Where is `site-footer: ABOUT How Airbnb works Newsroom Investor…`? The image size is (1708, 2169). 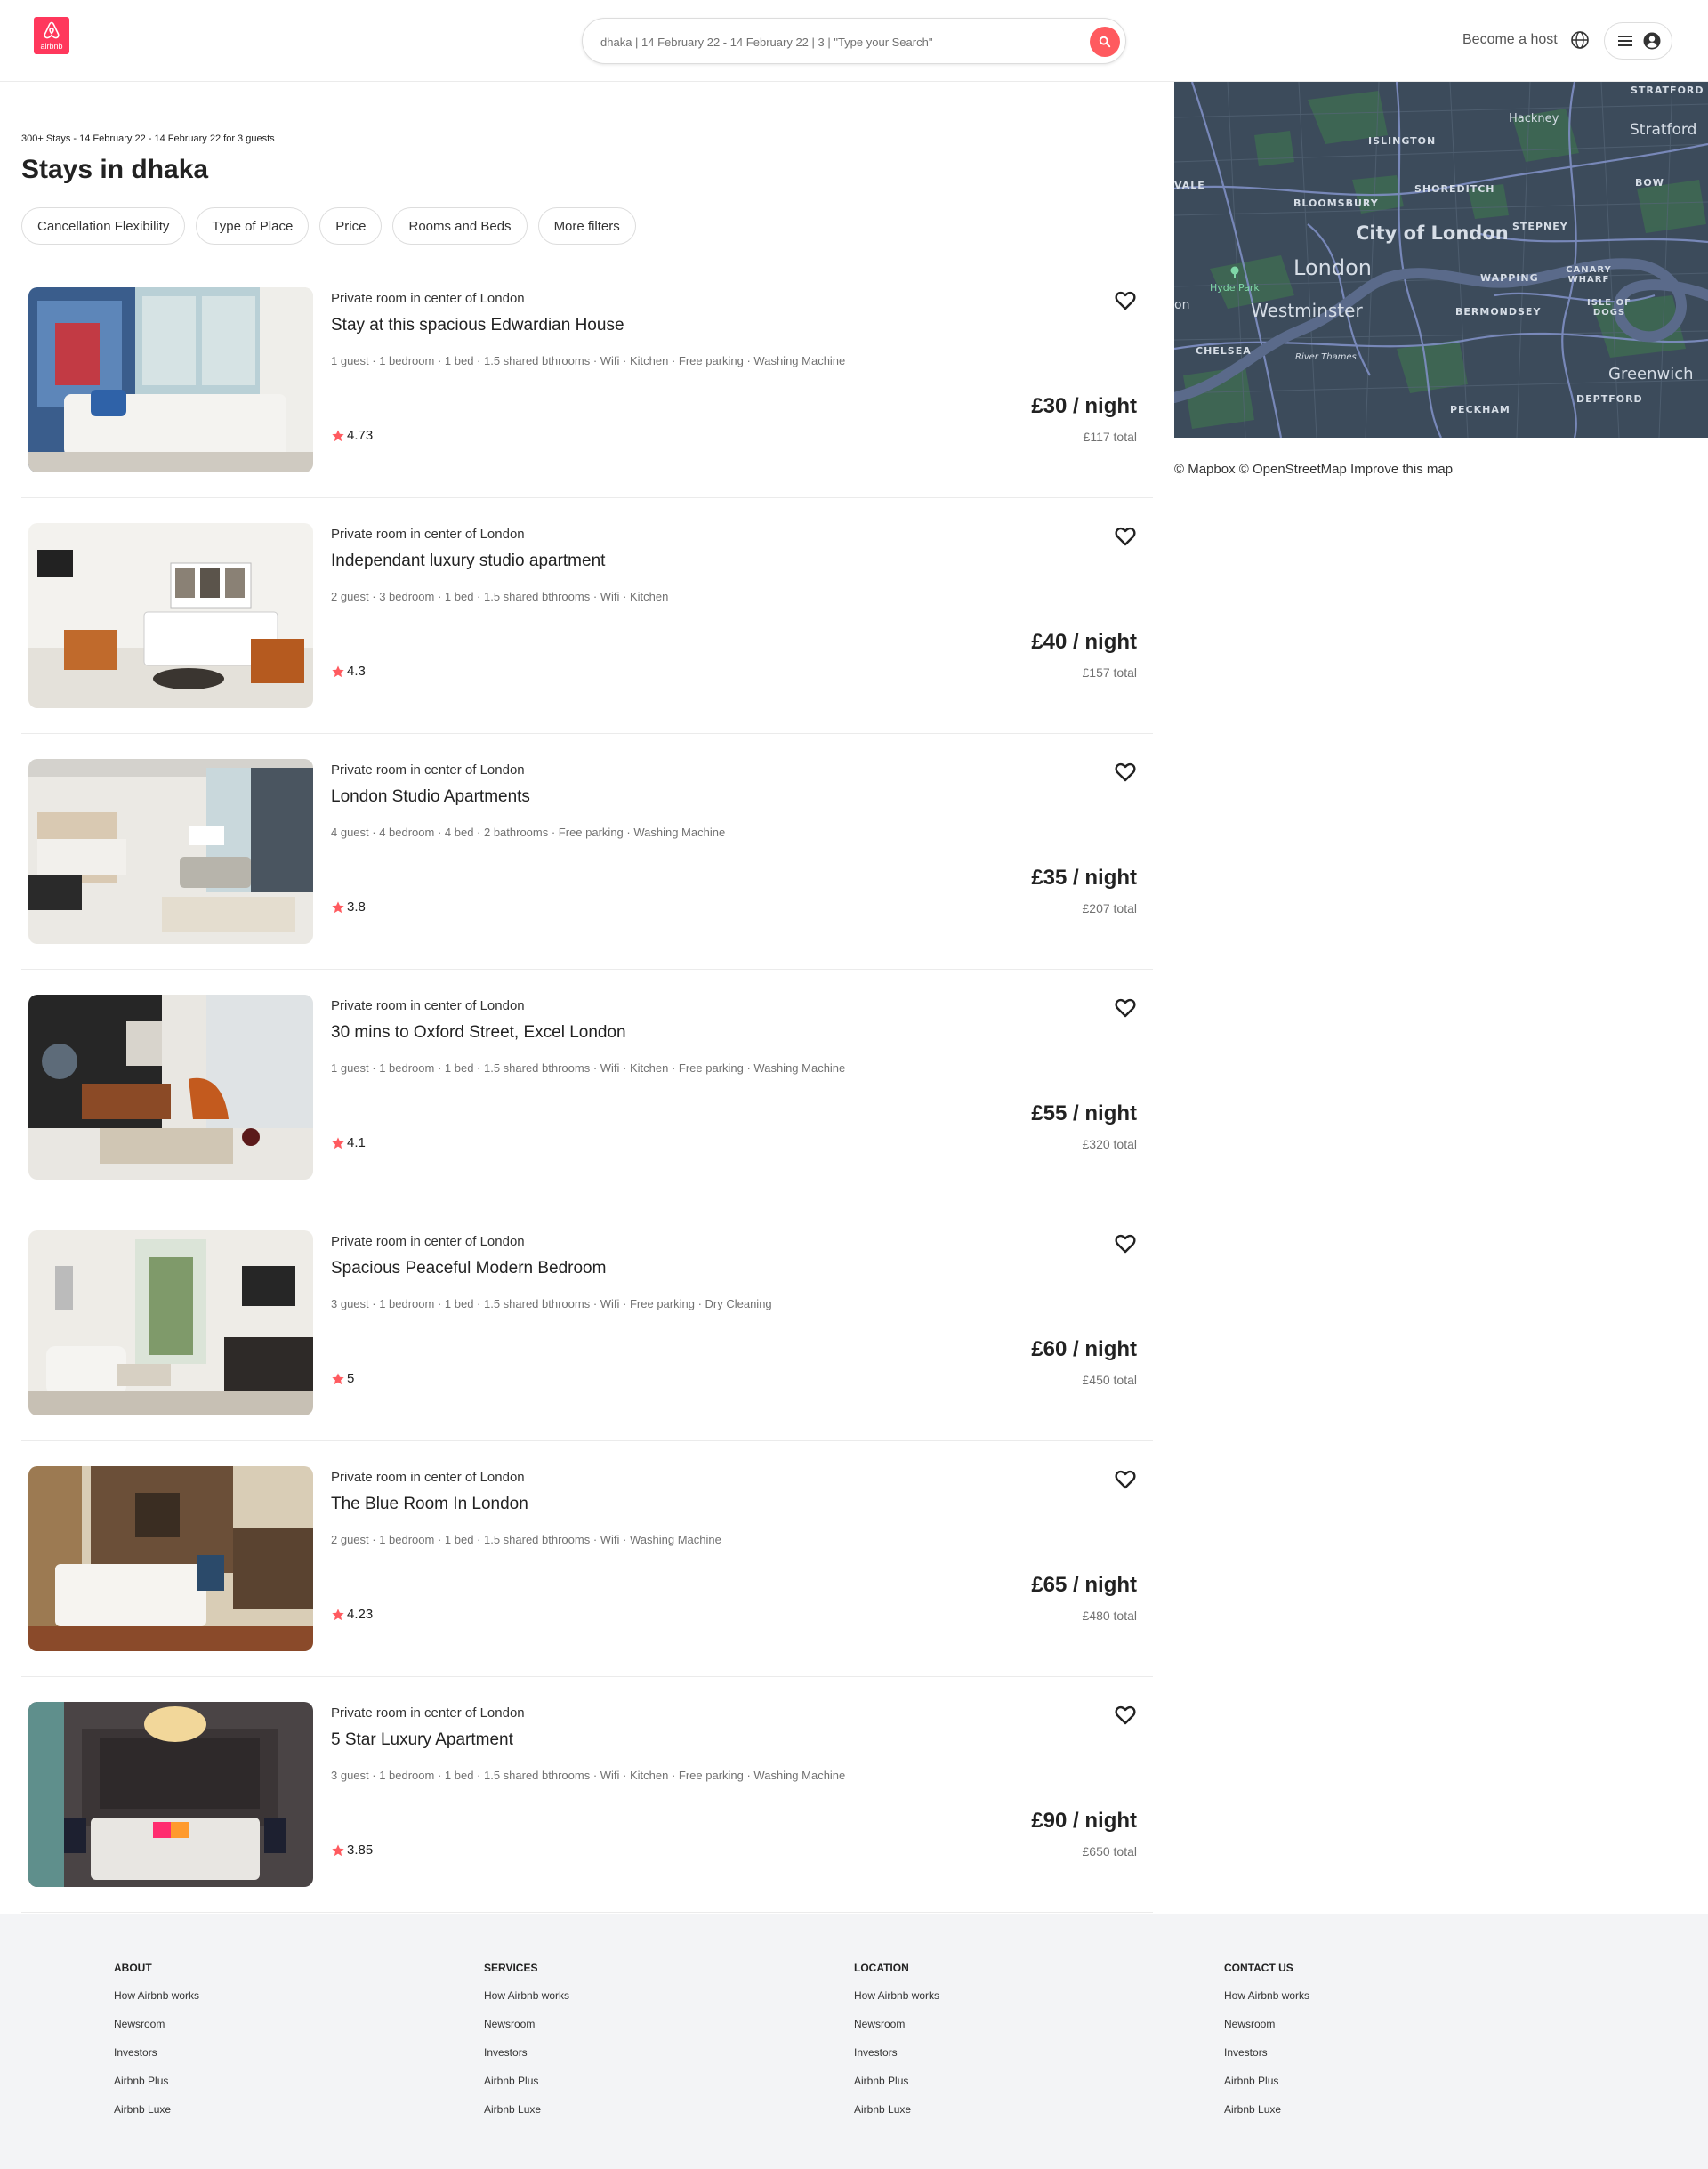 site-footer: ABOUT How Airbnb works Newsroom Investor… is located at coordinates (854, 2042).